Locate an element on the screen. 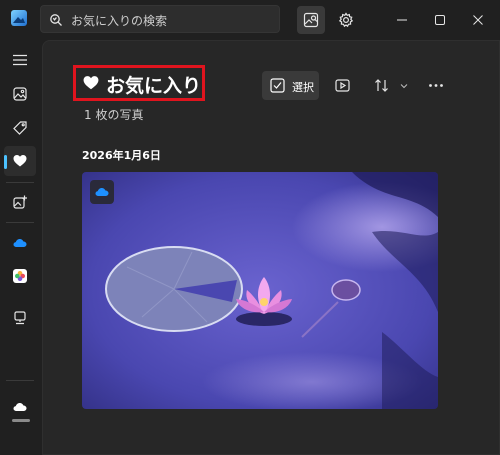 This screenshot has width=500, height=455. gallery-icon is located at coordinates (20, 94).